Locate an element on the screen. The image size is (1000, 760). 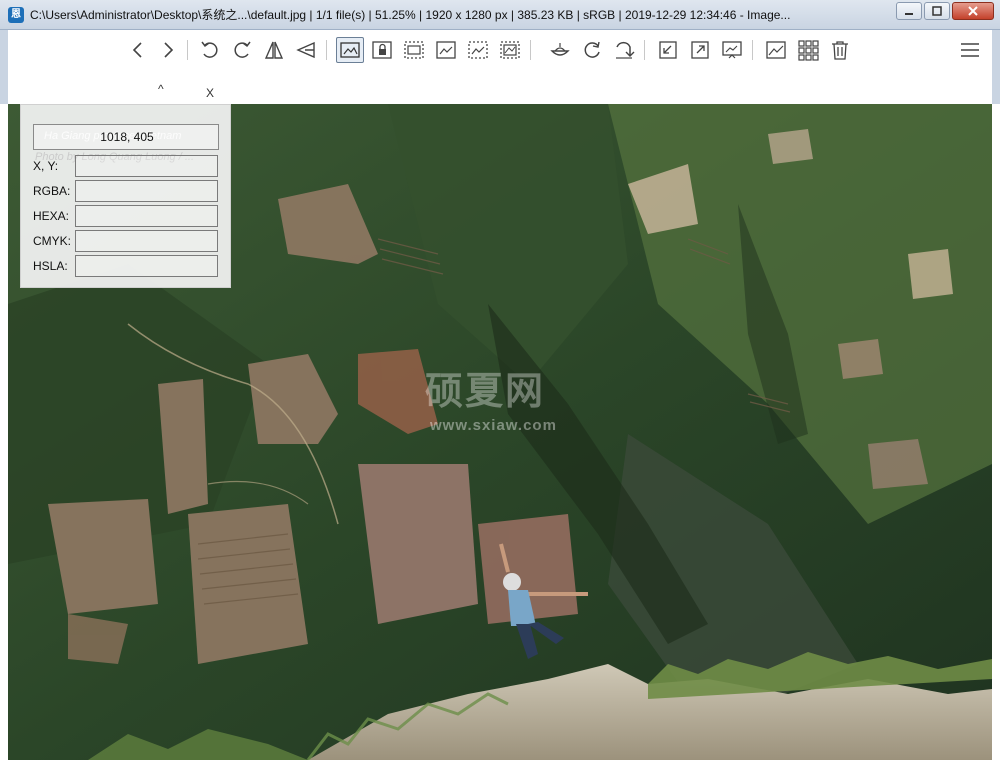
maximize-button is located at coordinates (937, 11).